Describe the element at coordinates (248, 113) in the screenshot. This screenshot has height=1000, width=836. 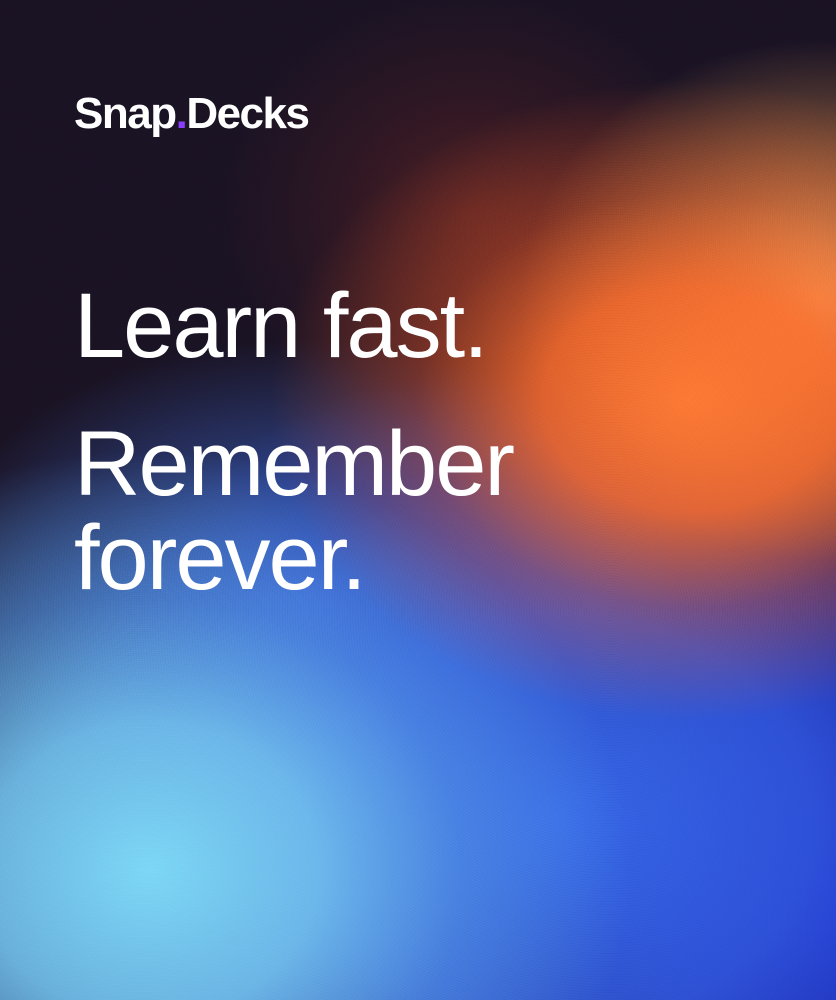
I see `brand-name-part2: Decks` at that location.